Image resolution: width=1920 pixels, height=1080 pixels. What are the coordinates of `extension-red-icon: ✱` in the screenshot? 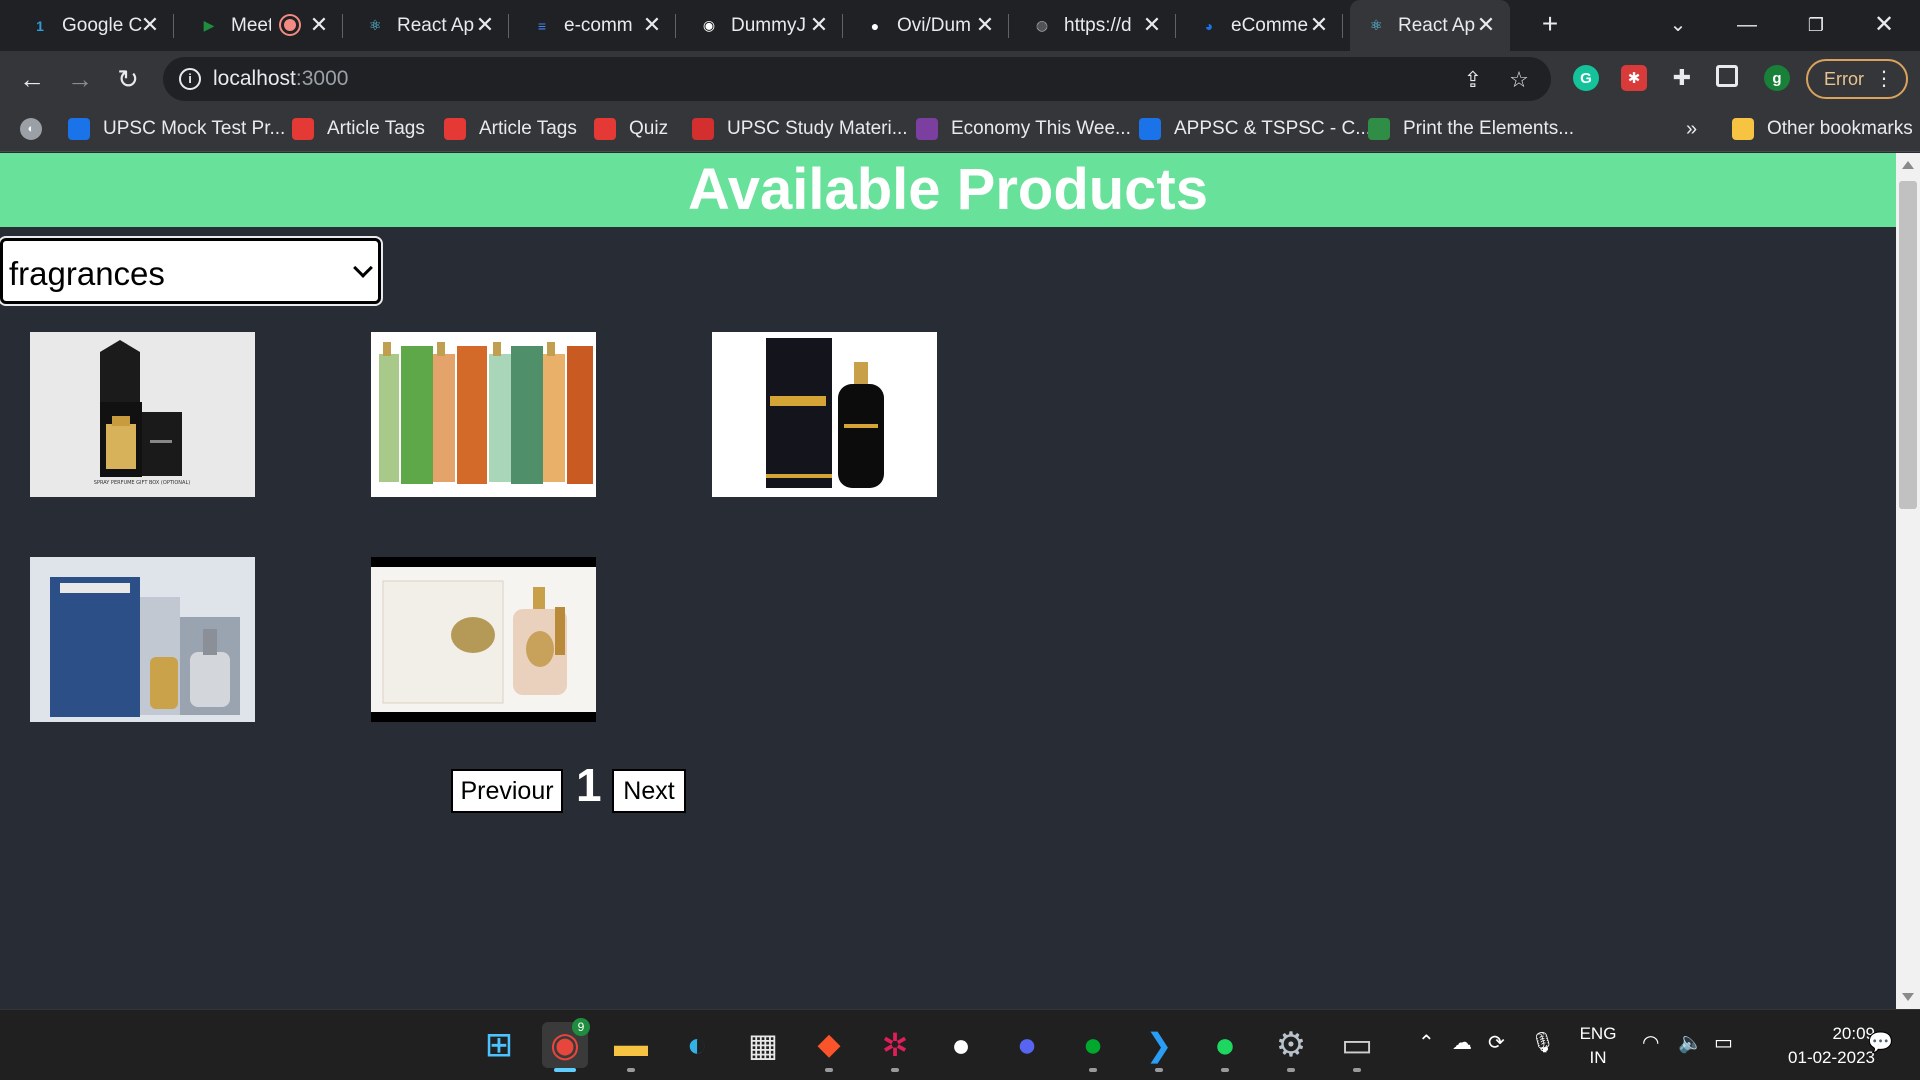 It's located at (1634, 78).